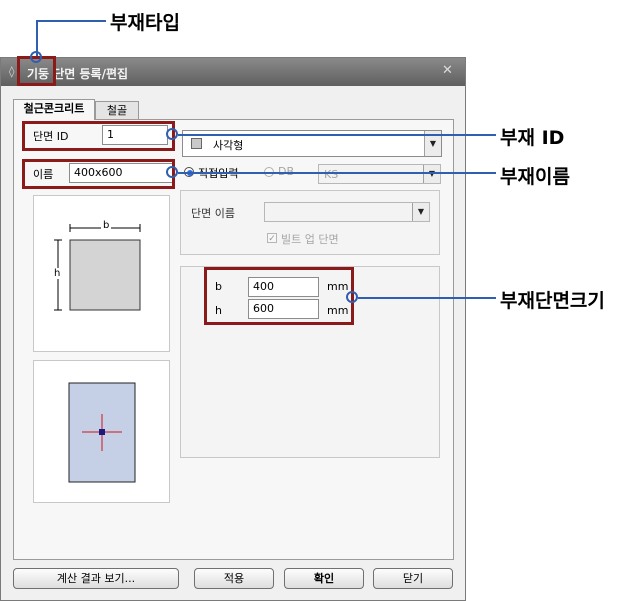 Image resolution: width=629 pixels, height=601 pixels. I want to click on preview-h-label: h, so click(57, 273).